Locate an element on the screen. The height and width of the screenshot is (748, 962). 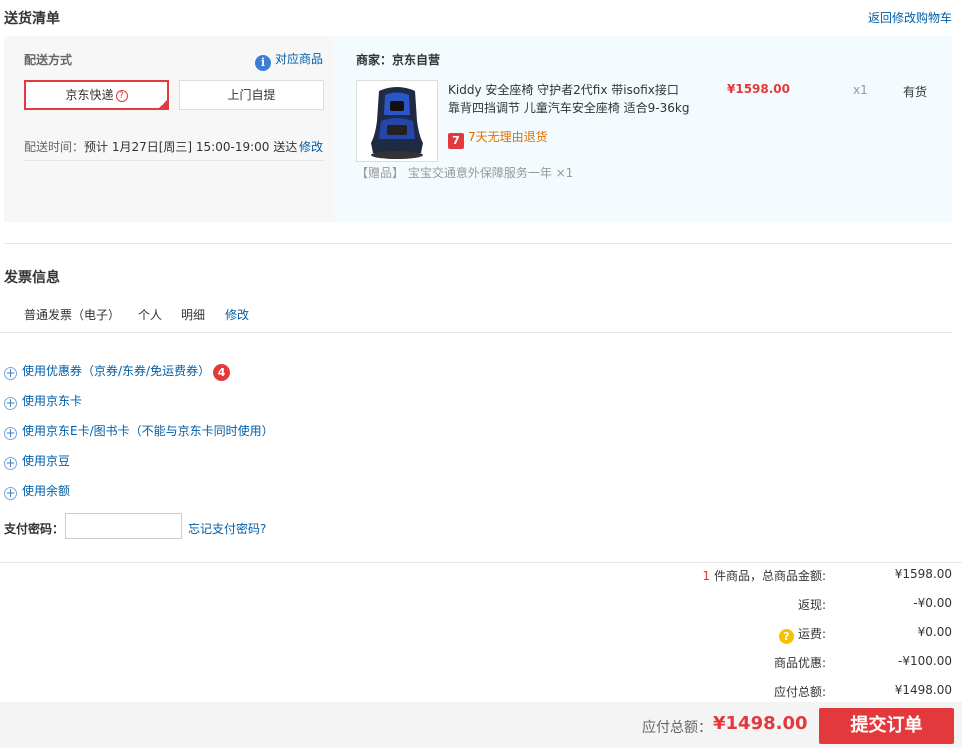
related-products-label: 对应商品 is located at coordinates (299, 59).